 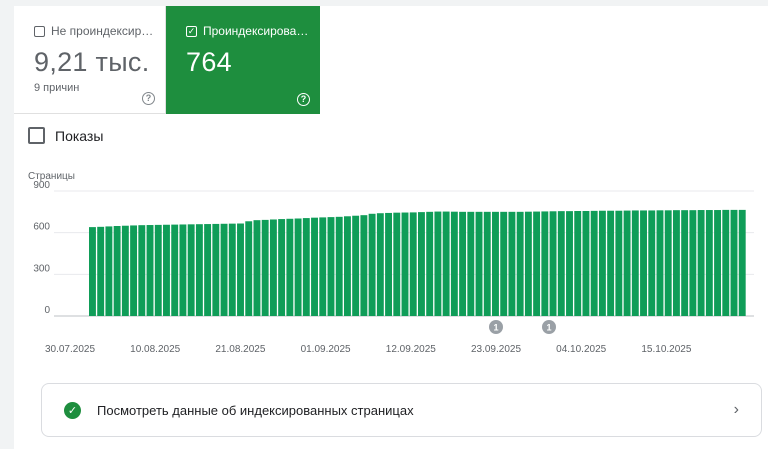 What do you see at coordinates (209, 62) in the screenshot?
I see `indexed-value: 764` at bounding box center [209, 62].